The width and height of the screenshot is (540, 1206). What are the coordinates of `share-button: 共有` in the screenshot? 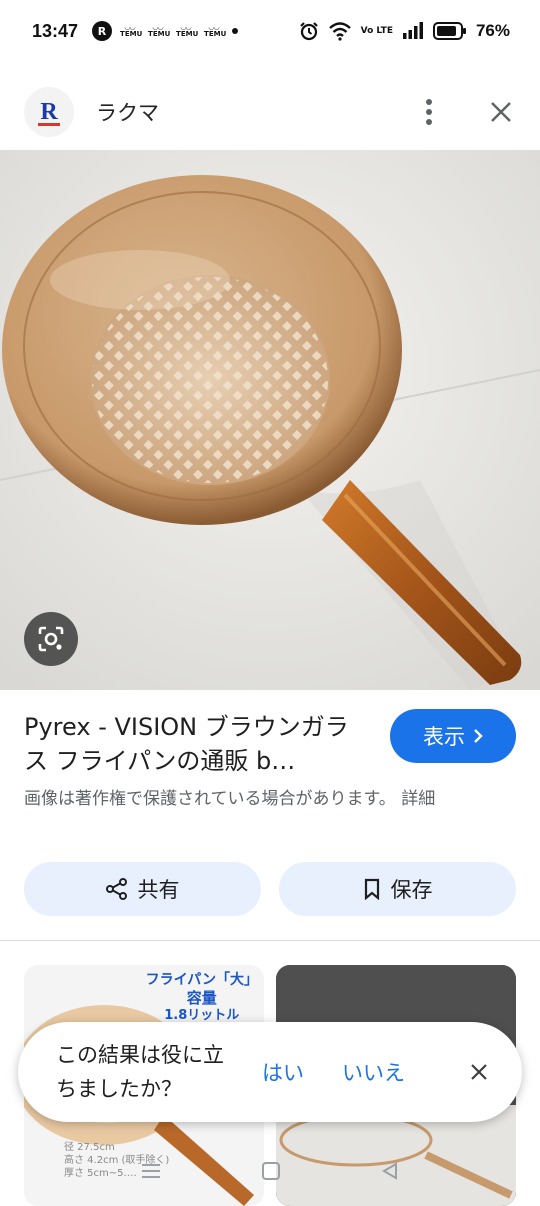 It's located at (142, 889).